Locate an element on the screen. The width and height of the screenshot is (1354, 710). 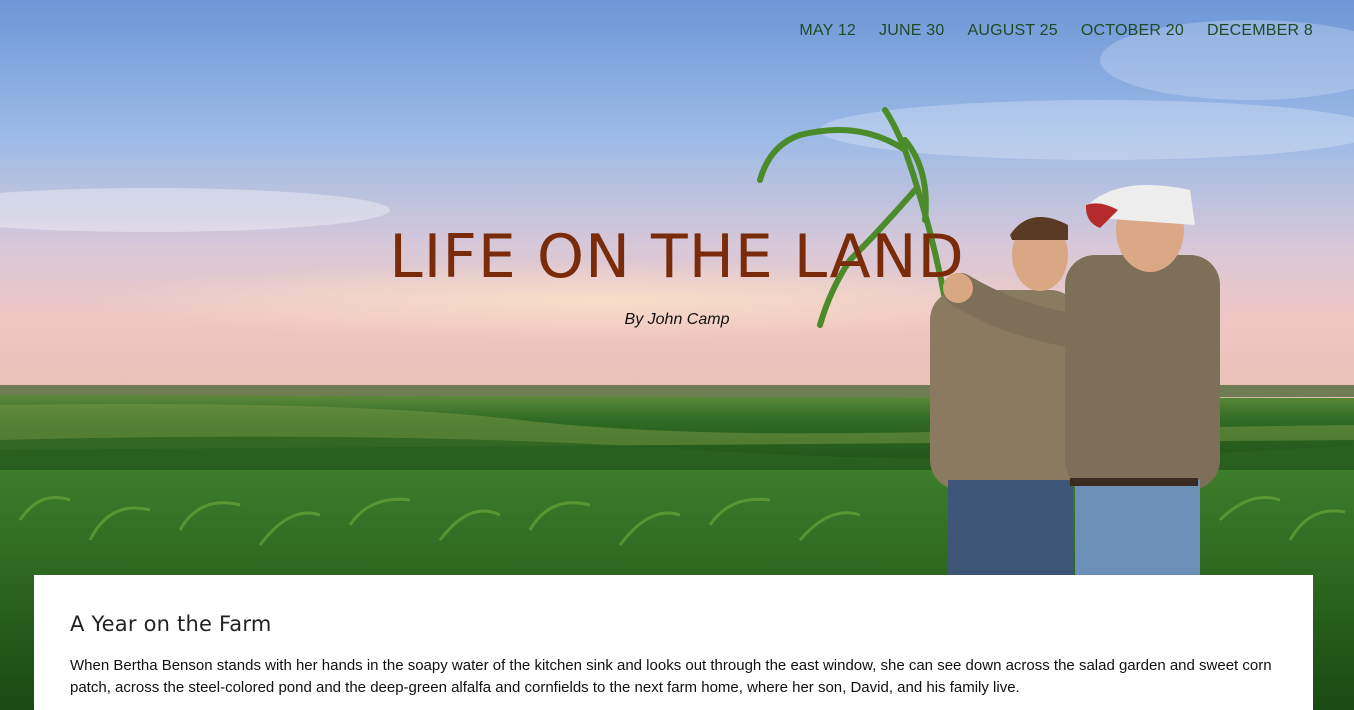
nav-link-october-20: OCTOBER 20 is located at coordinates (1132, 31).